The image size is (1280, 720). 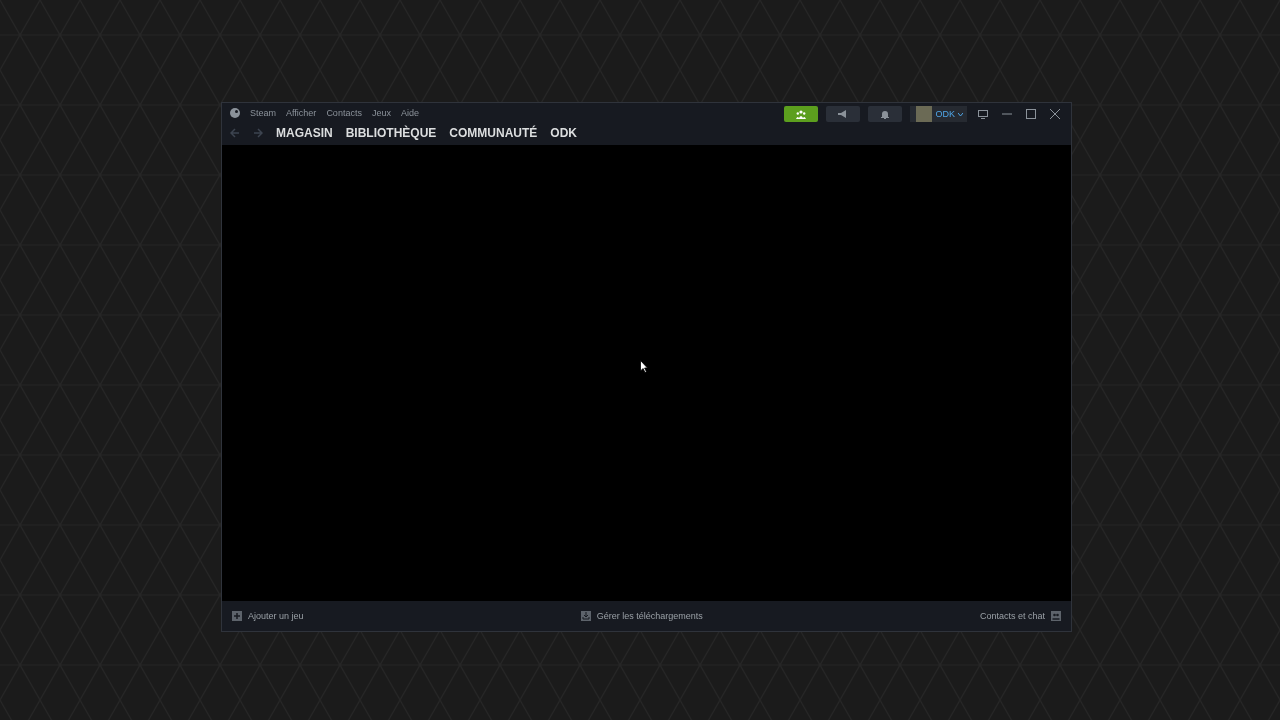 I want to click on megaphone-icon, so click(x=843, y=114).